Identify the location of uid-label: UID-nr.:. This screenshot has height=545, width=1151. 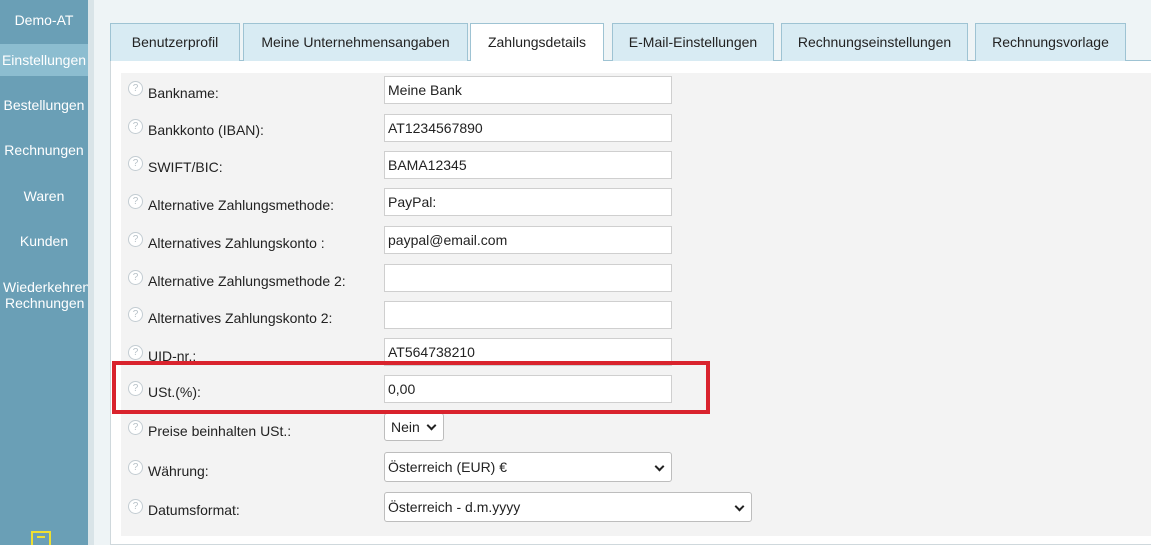
(172, 356).